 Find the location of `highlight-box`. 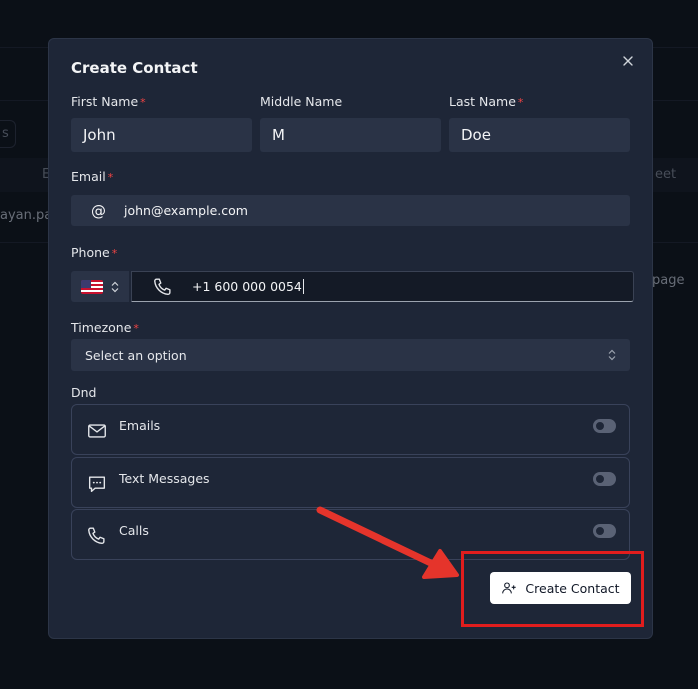

highlight-box is located at coordinates (552, 589).